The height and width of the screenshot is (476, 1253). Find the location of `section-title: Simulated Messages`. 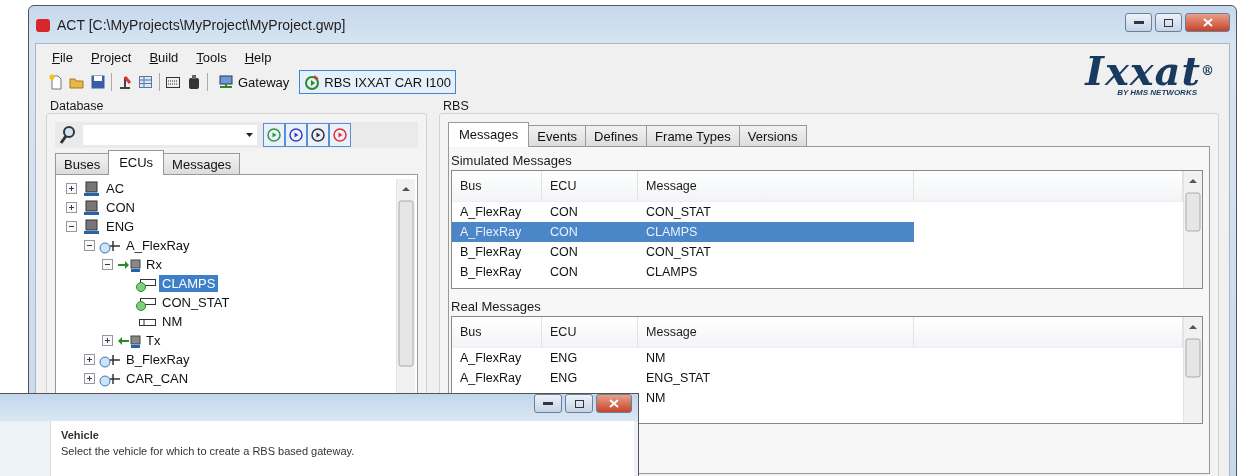

section-title: Simulated Messages is located at coordinates (511, 161).